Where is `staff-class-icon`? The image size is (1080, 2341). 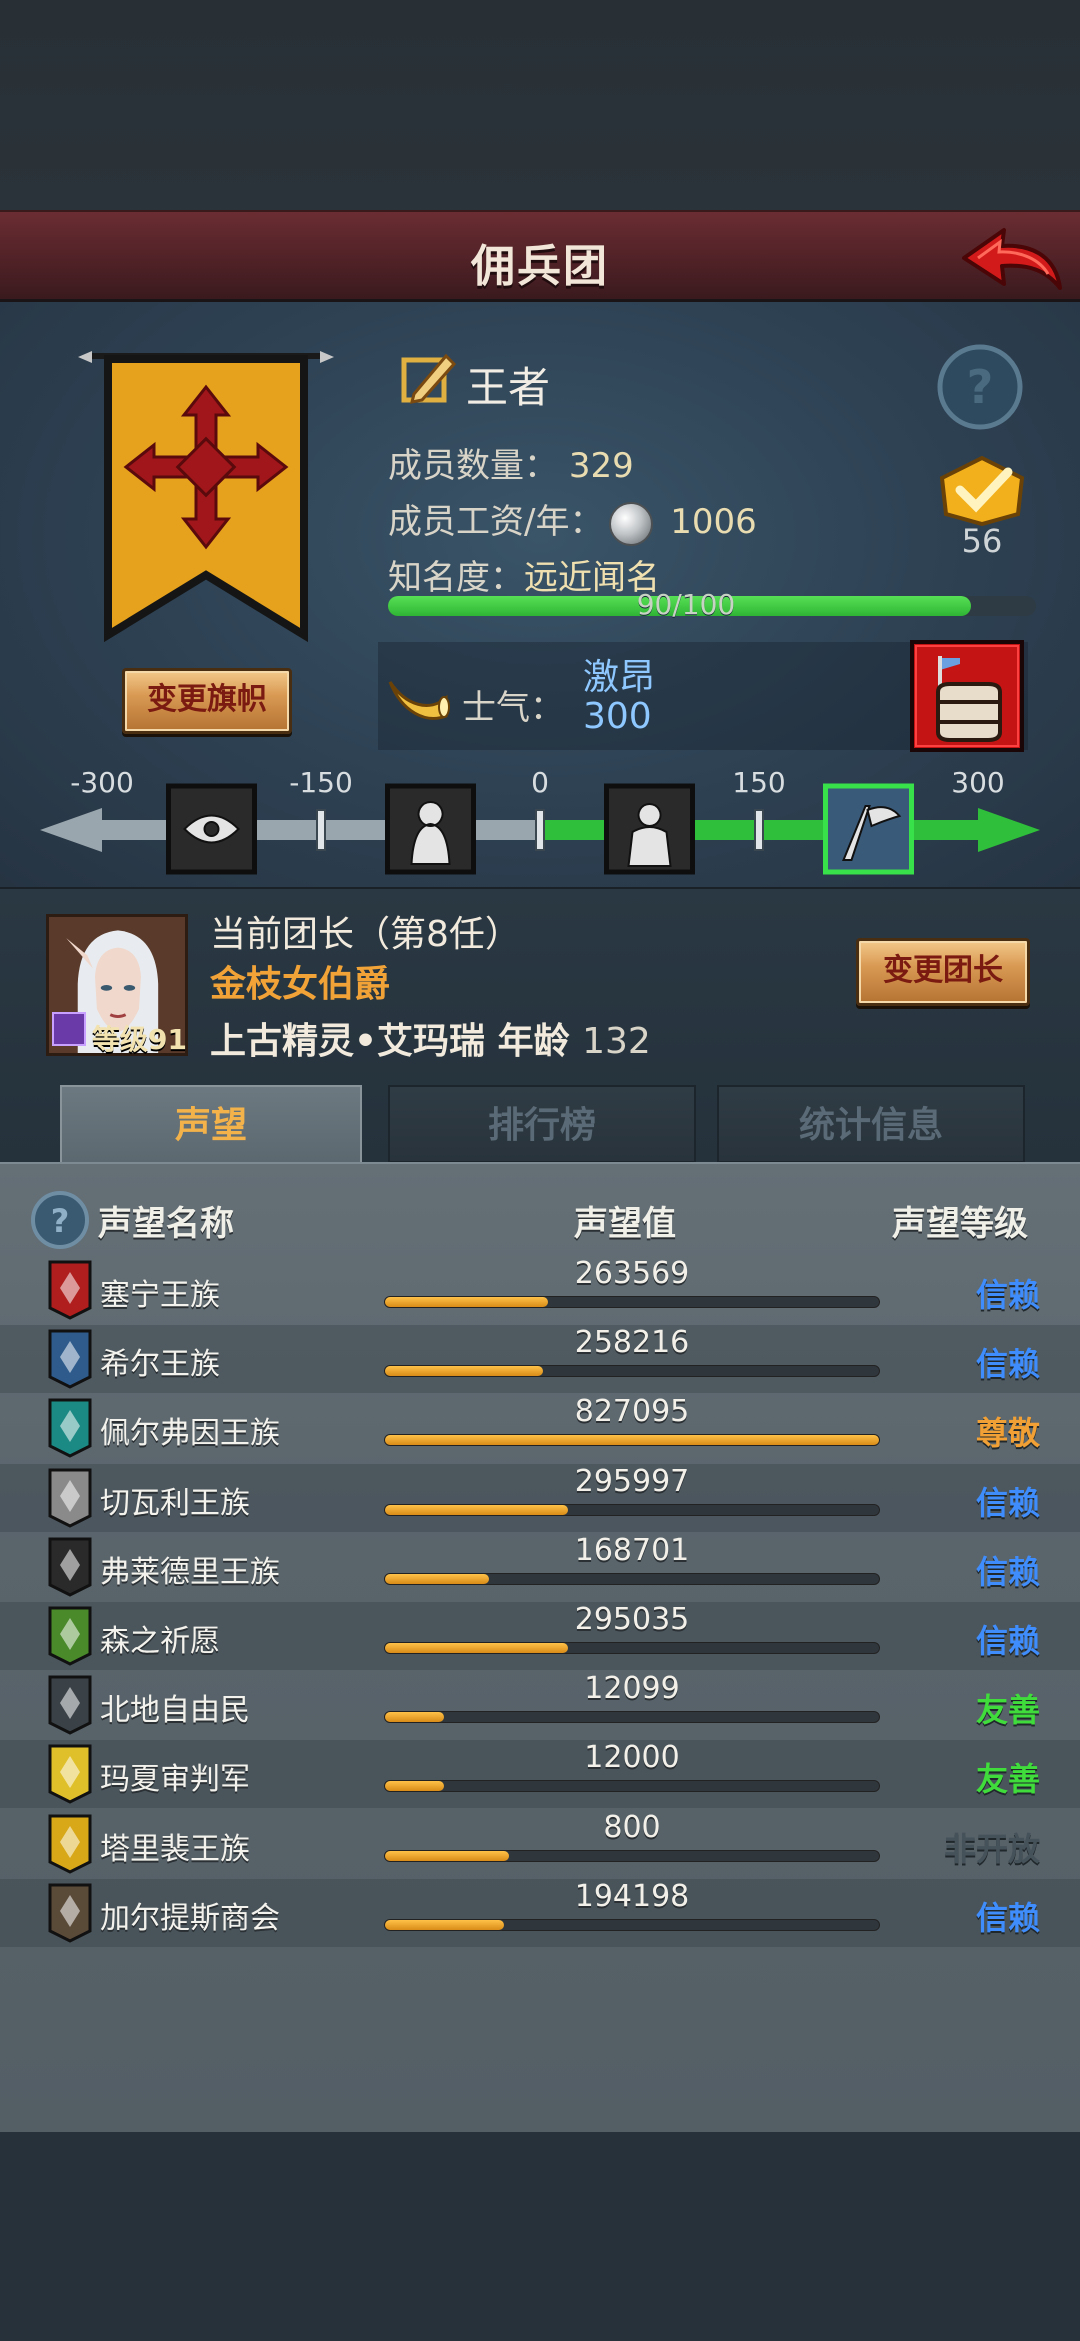 staff-class-icon is located at coordinates (69, 1029).